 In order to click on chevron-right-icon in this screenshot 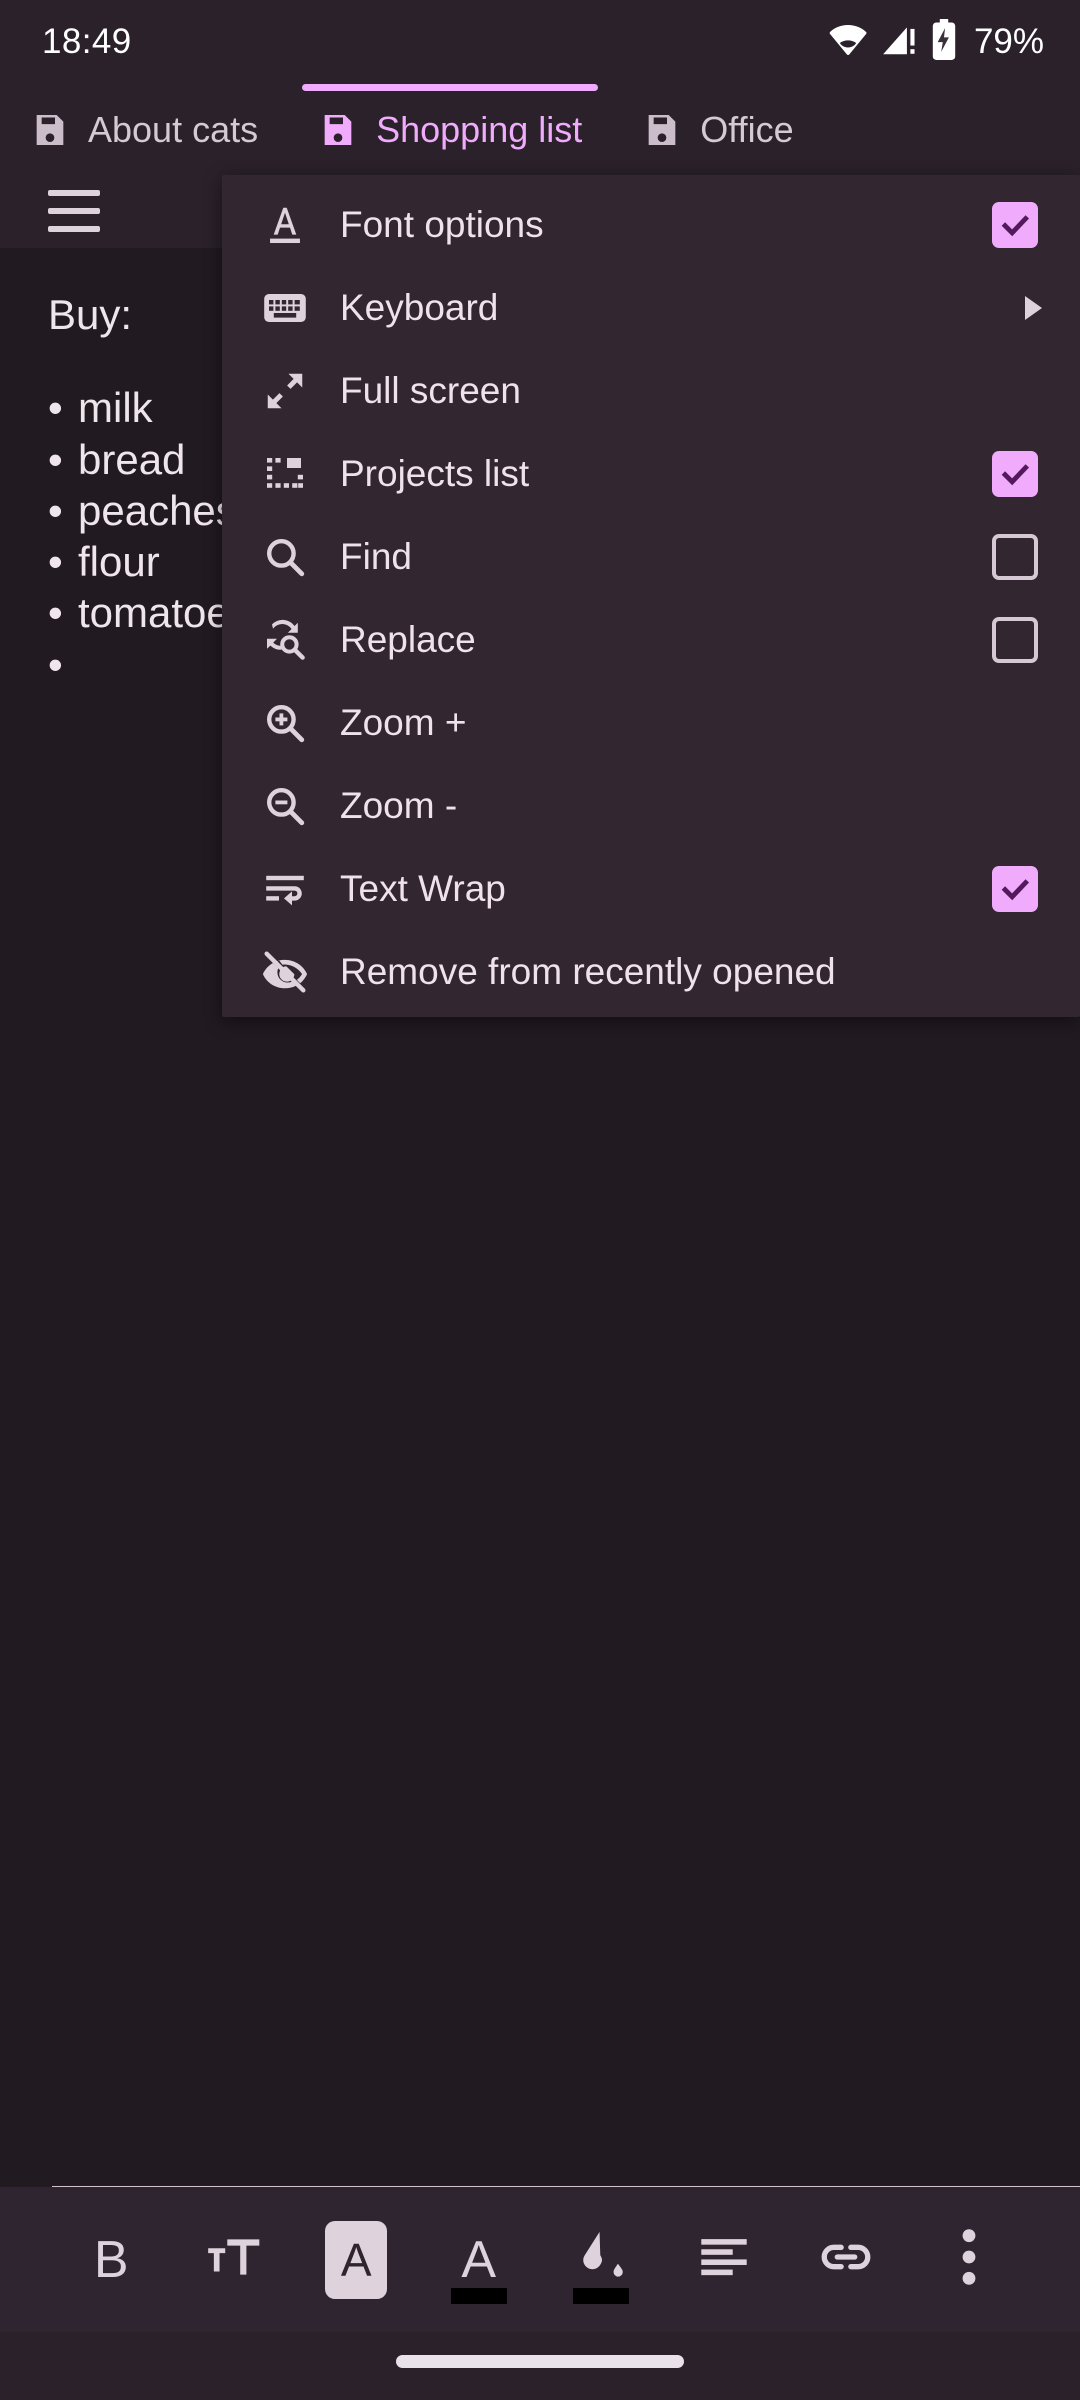, I will do `click(1033, 307)`.